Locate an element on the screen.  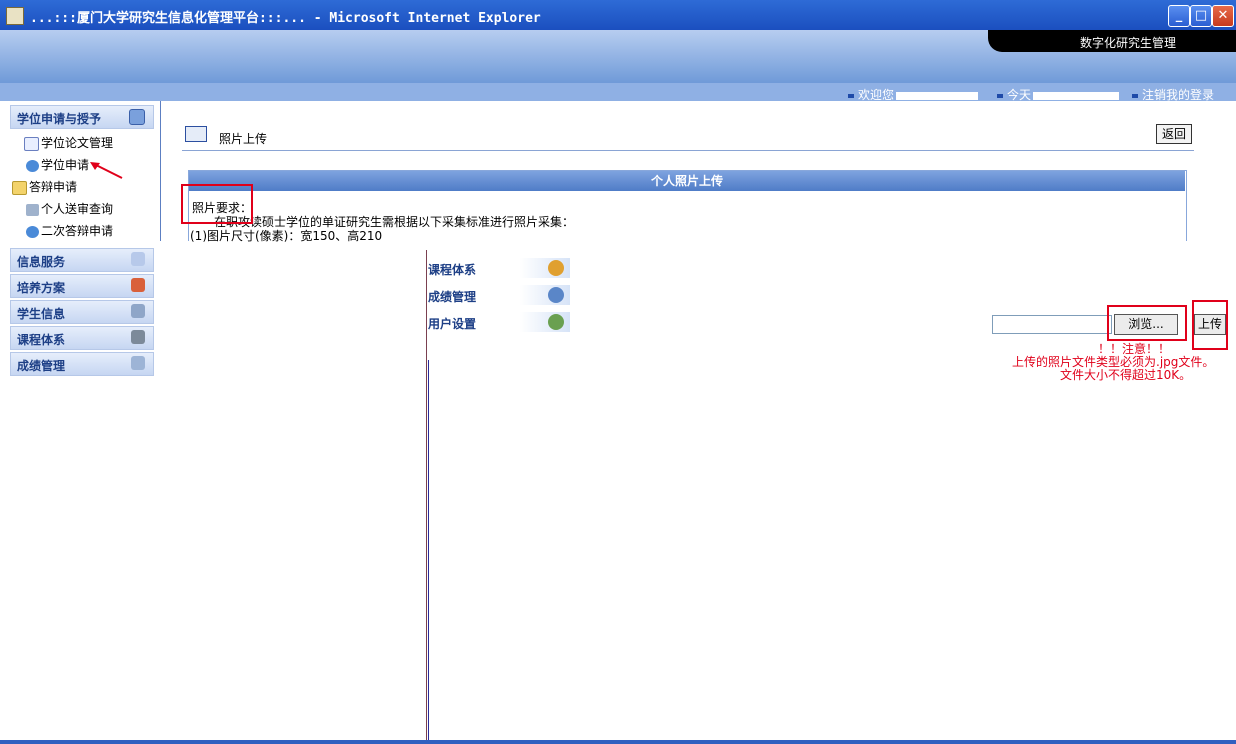
sidebar-item-defense: 答辩申请 is located at coordinates (44, 186).